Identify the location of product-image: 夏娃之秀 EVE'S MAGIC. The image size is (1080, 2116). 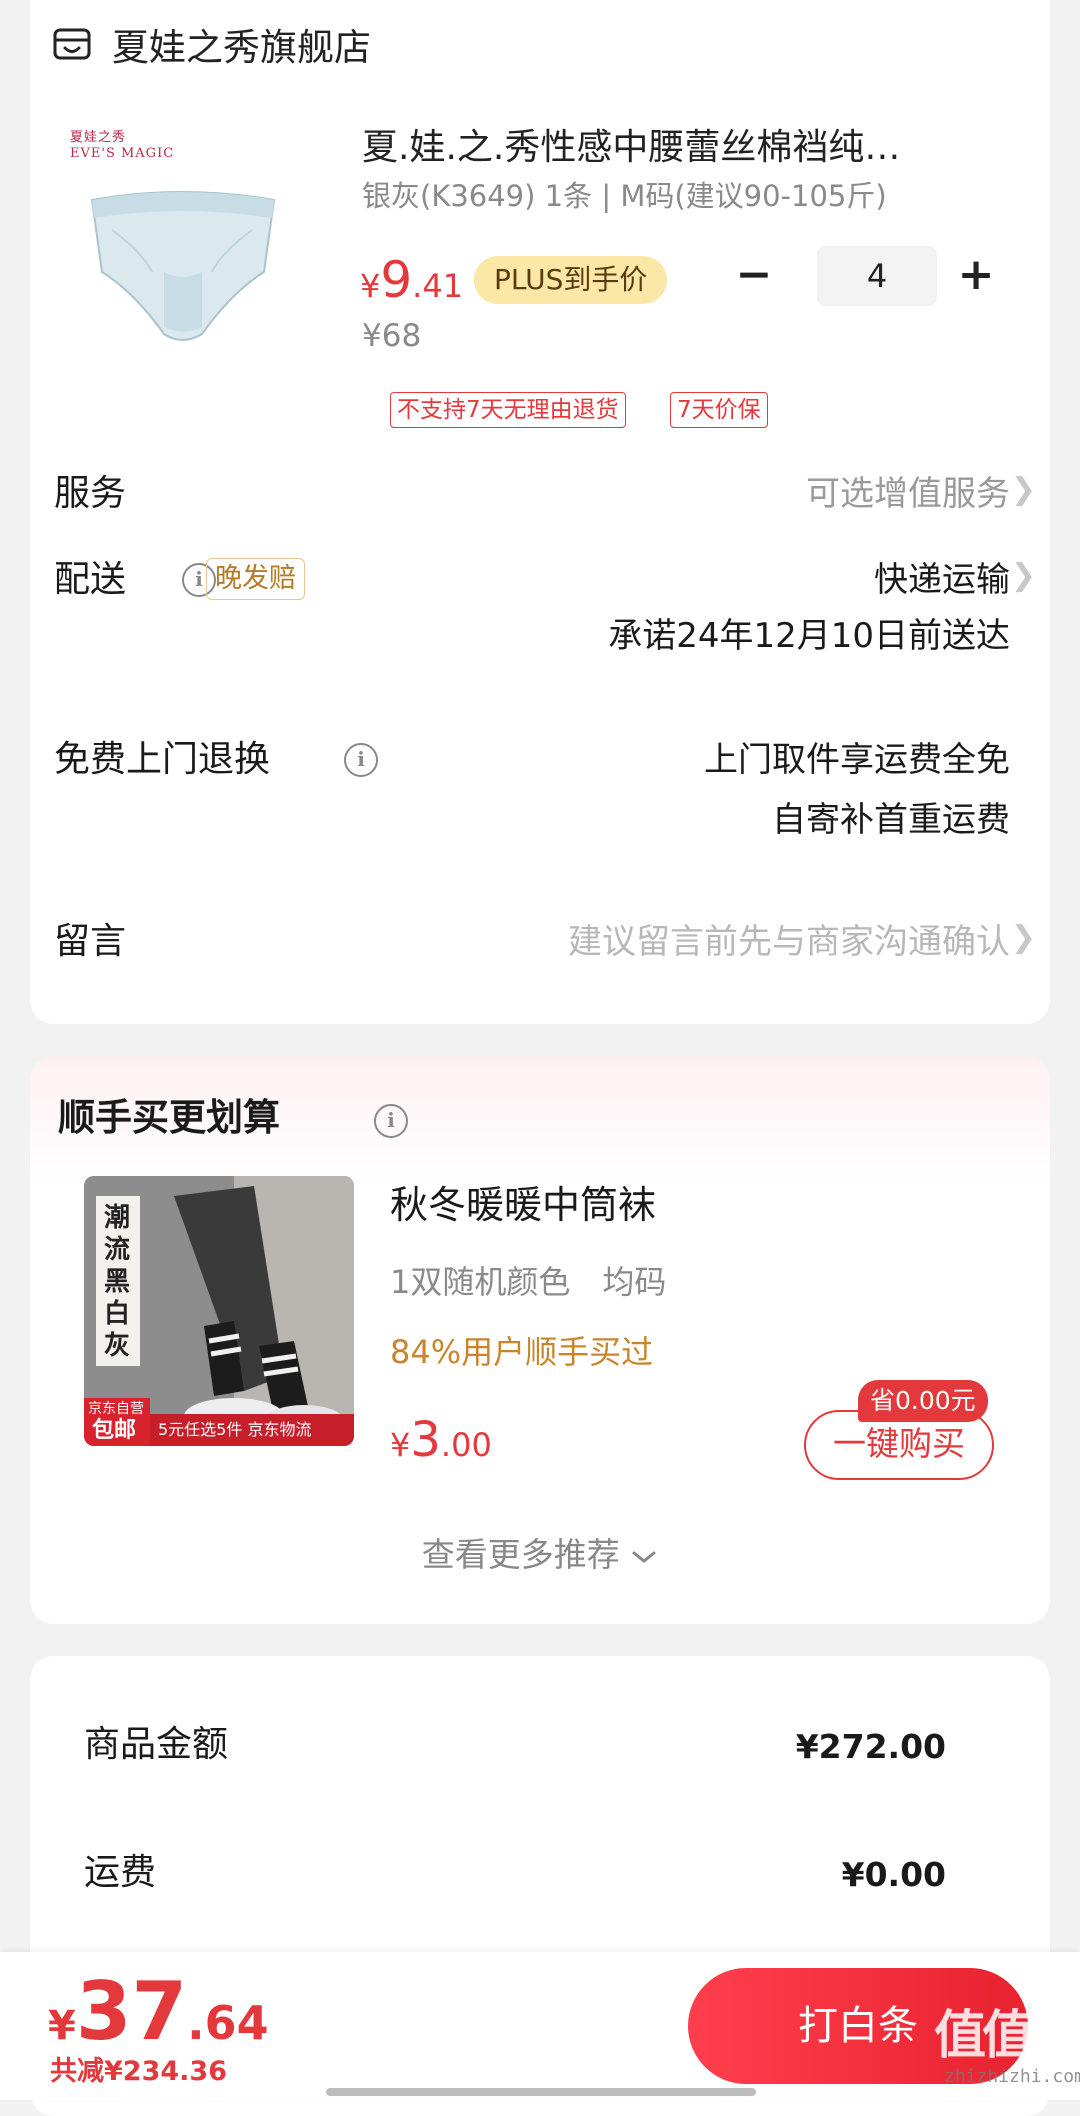
(182, 252).